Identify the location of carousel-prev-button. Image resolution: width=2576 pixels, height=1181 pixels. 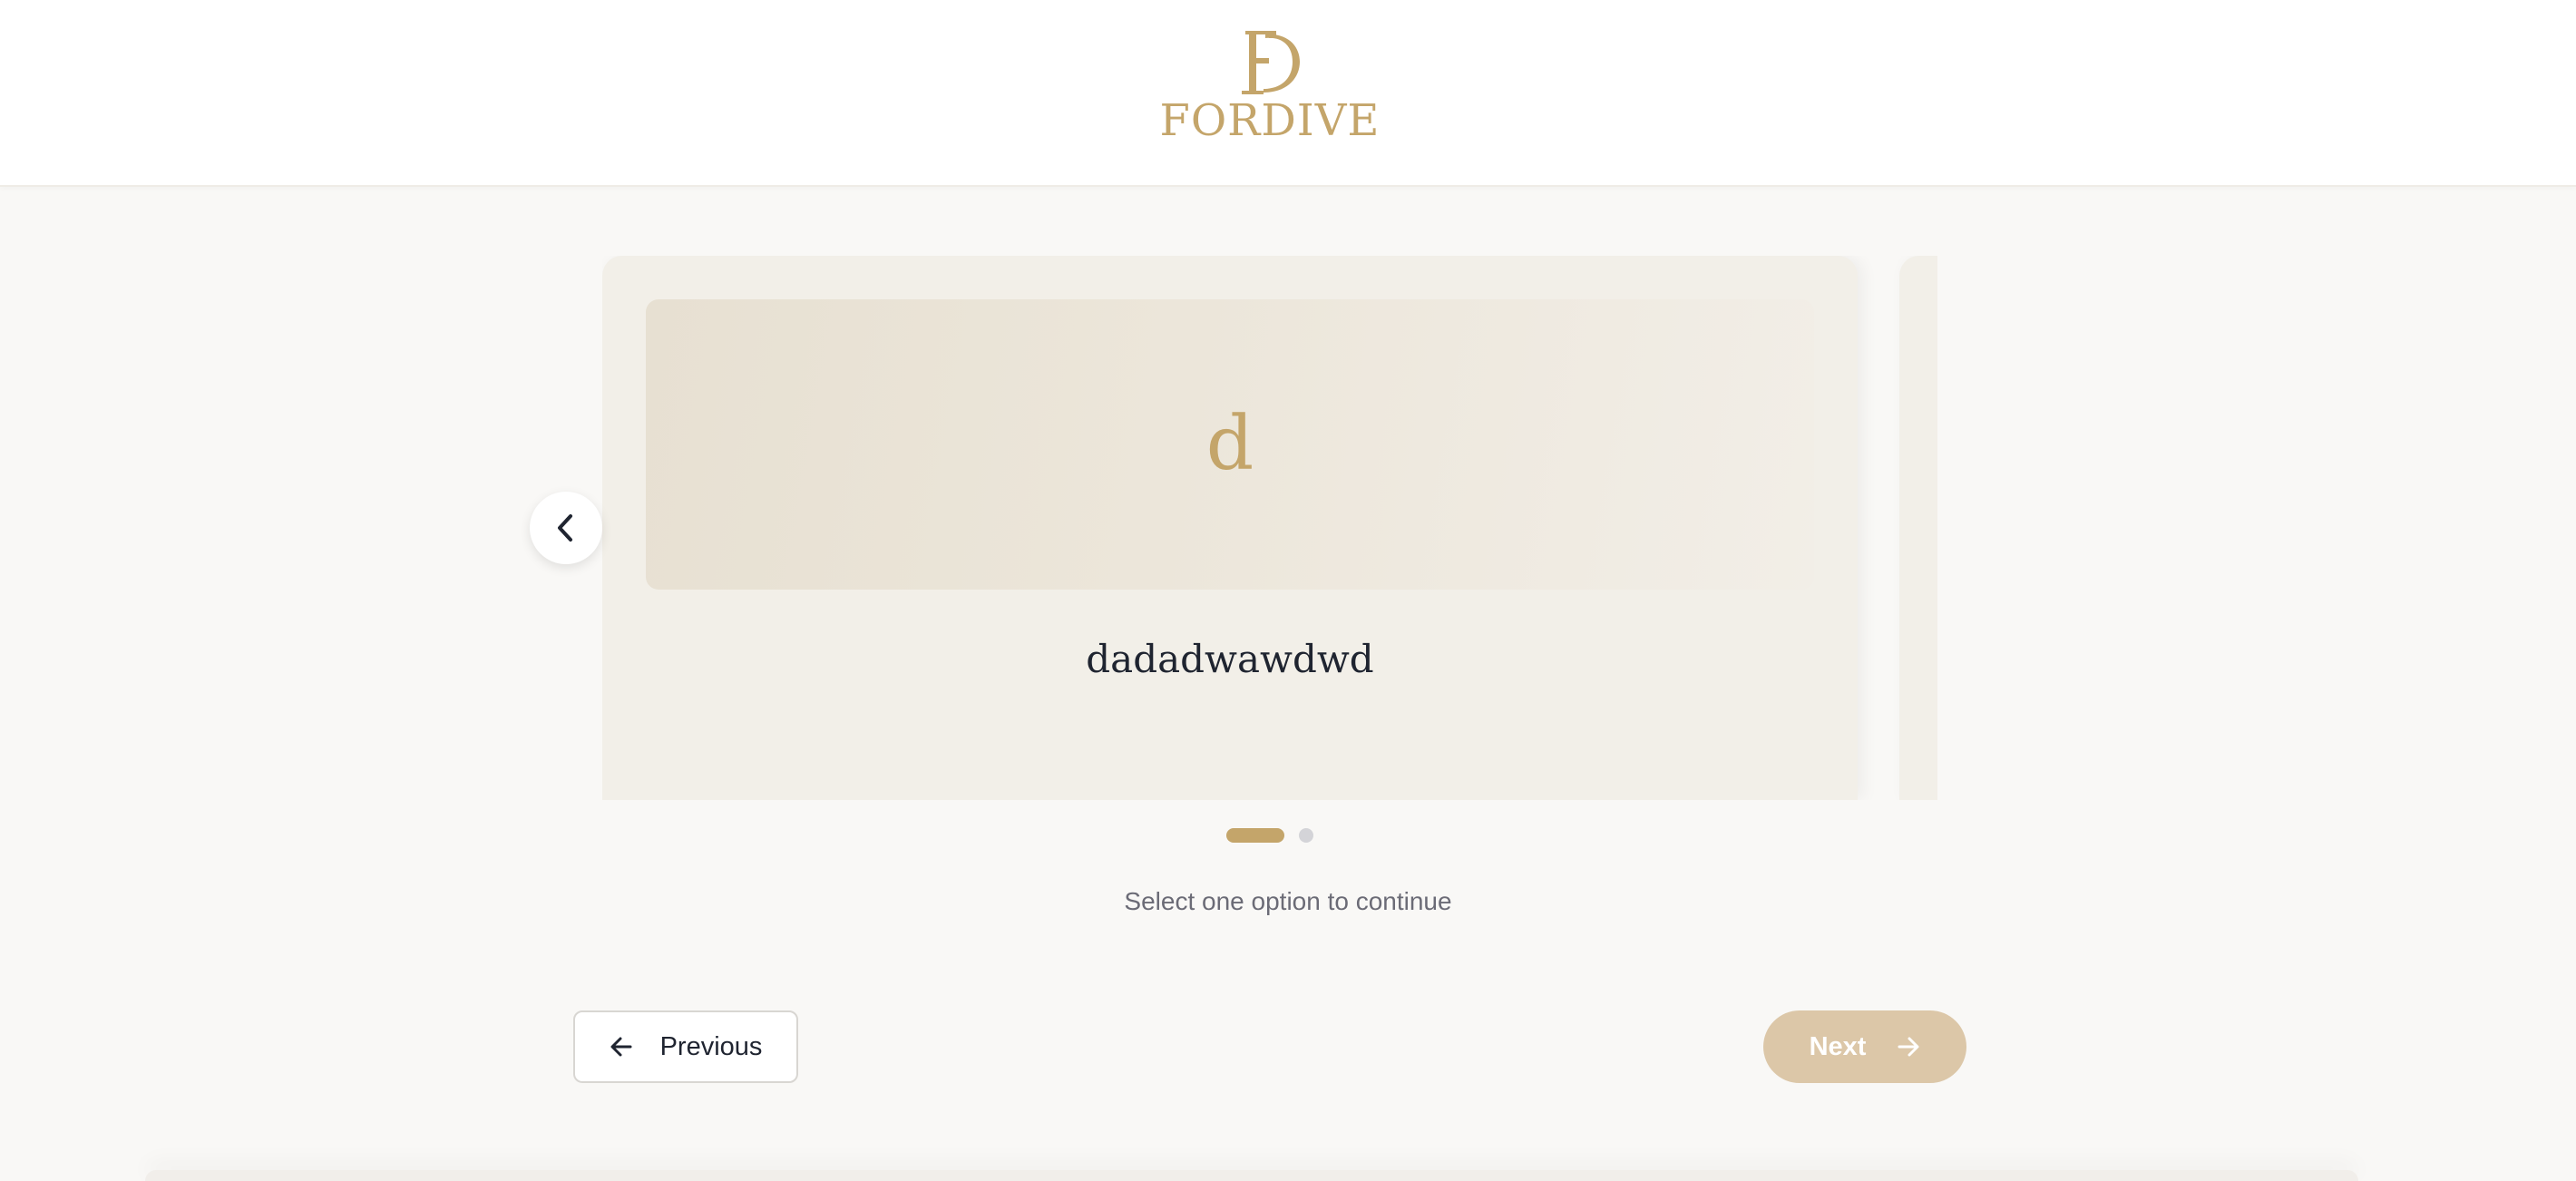
(566, 528).